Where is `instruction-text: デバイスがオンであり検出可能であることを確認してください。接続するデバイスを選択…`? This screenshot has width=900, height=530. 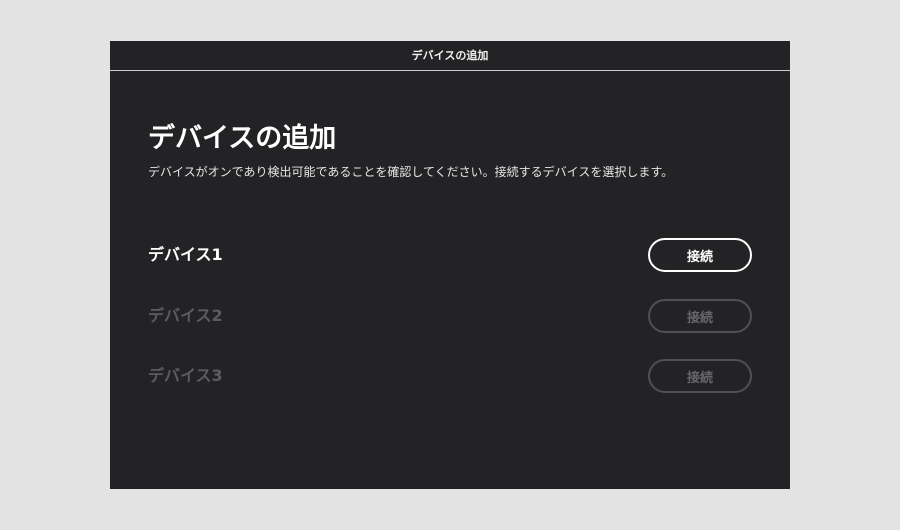 instruction-text: デバイスがオンであり検出可能であることを確認してください。接続するデバイスを選択… is located at coordinates (411, 172).